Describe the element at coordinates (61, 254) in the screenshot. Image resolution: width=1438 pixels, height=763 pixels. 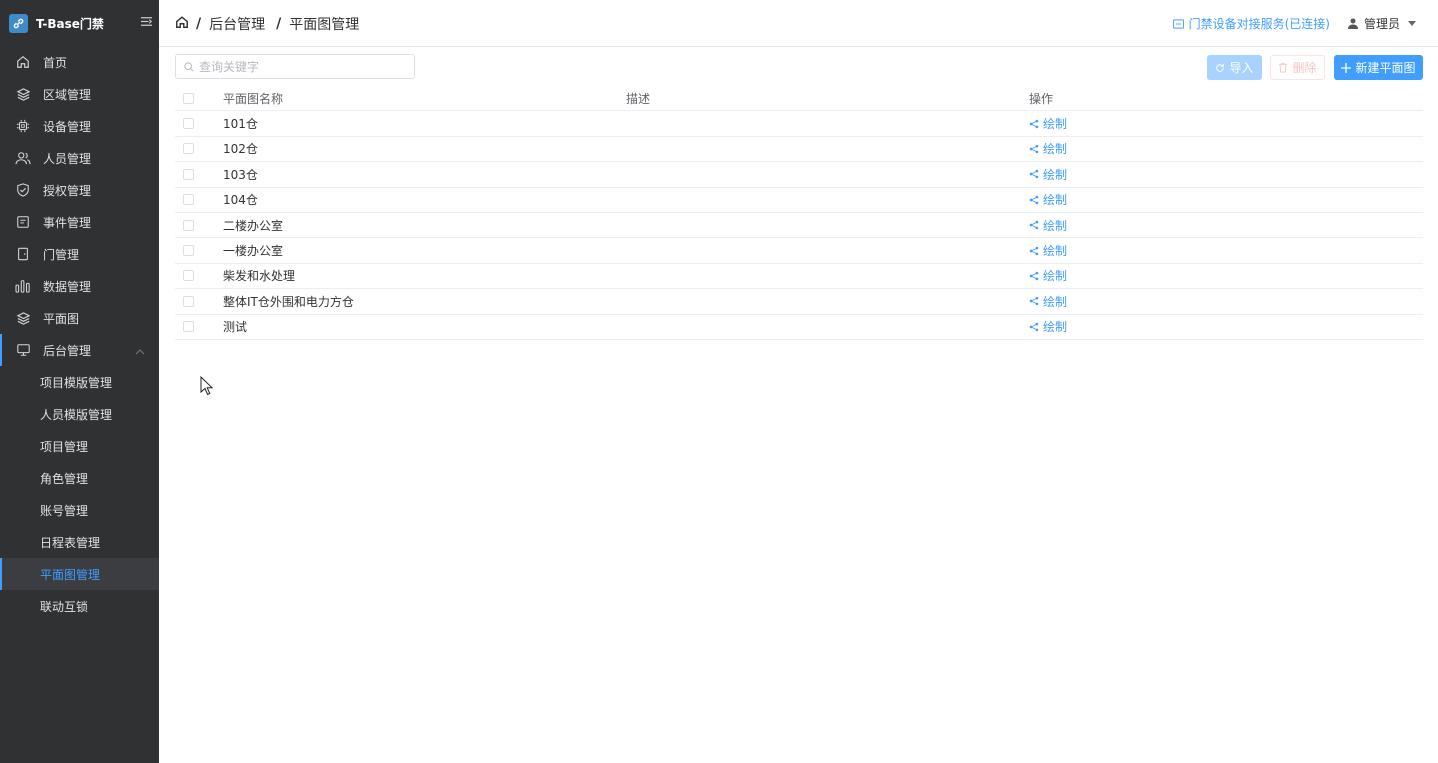
I see `menu-item-label: 门管理` at that location.